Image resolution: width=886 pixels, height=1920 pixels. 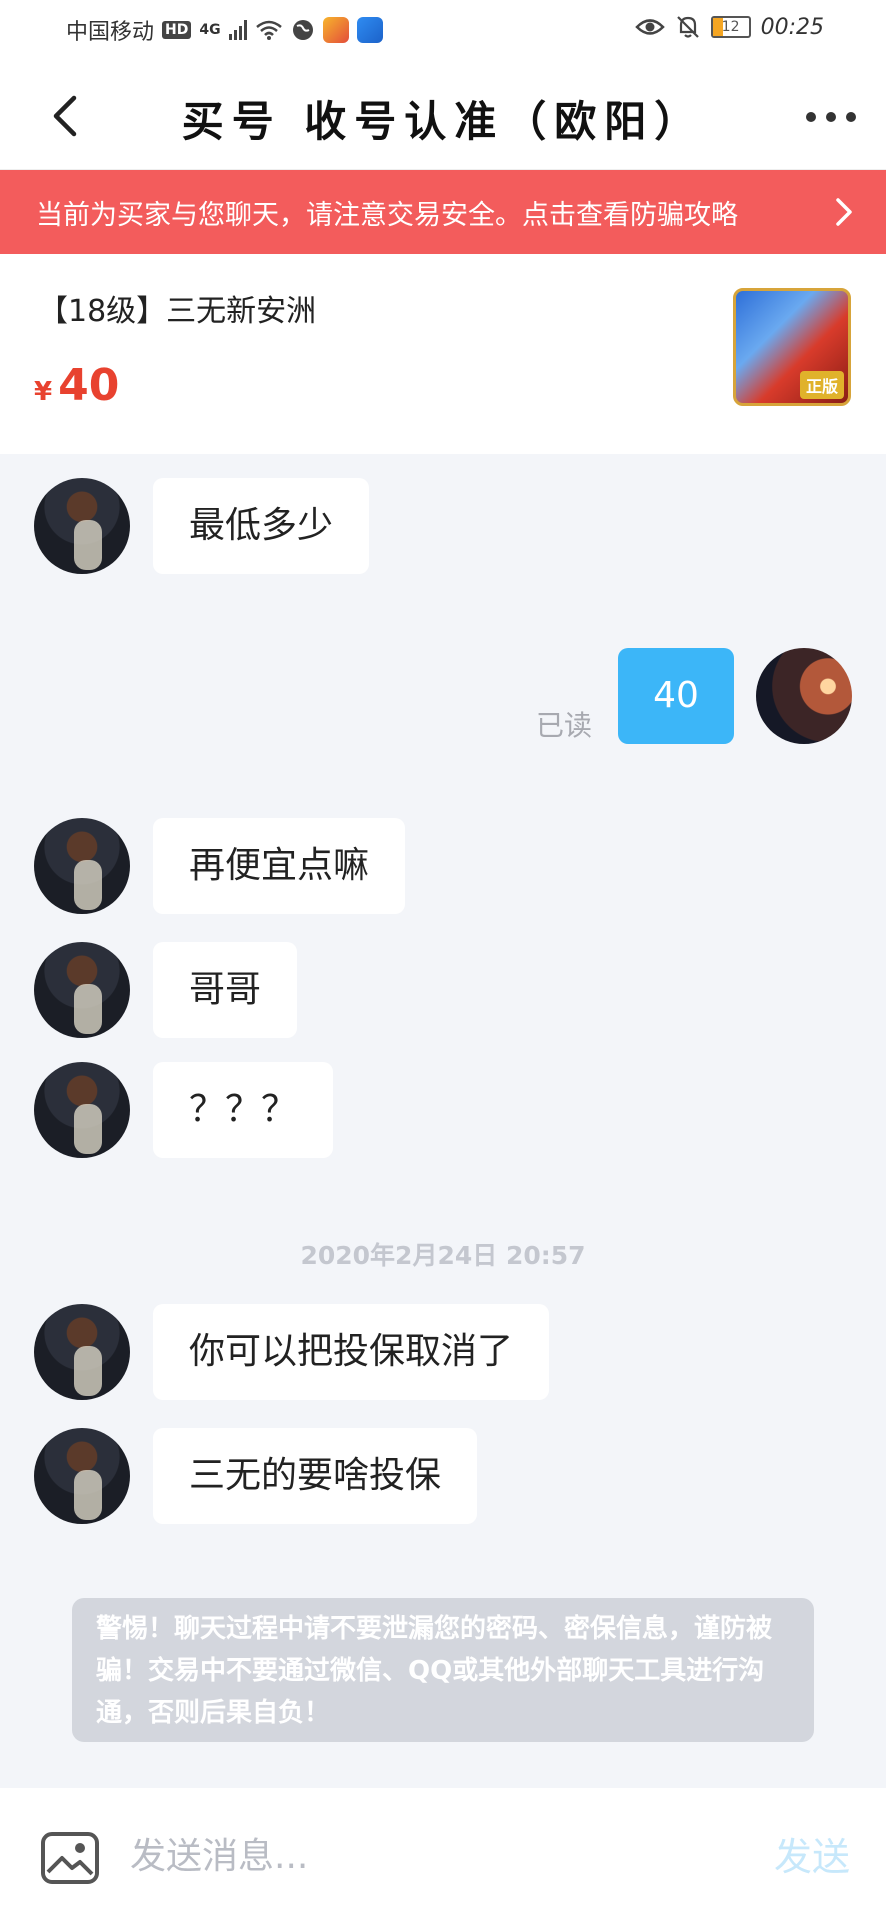 What do you see at coordinates (43, 392) in the screenshot?
I see `currency-symbol: ¥` at bounding box center [43, 392].